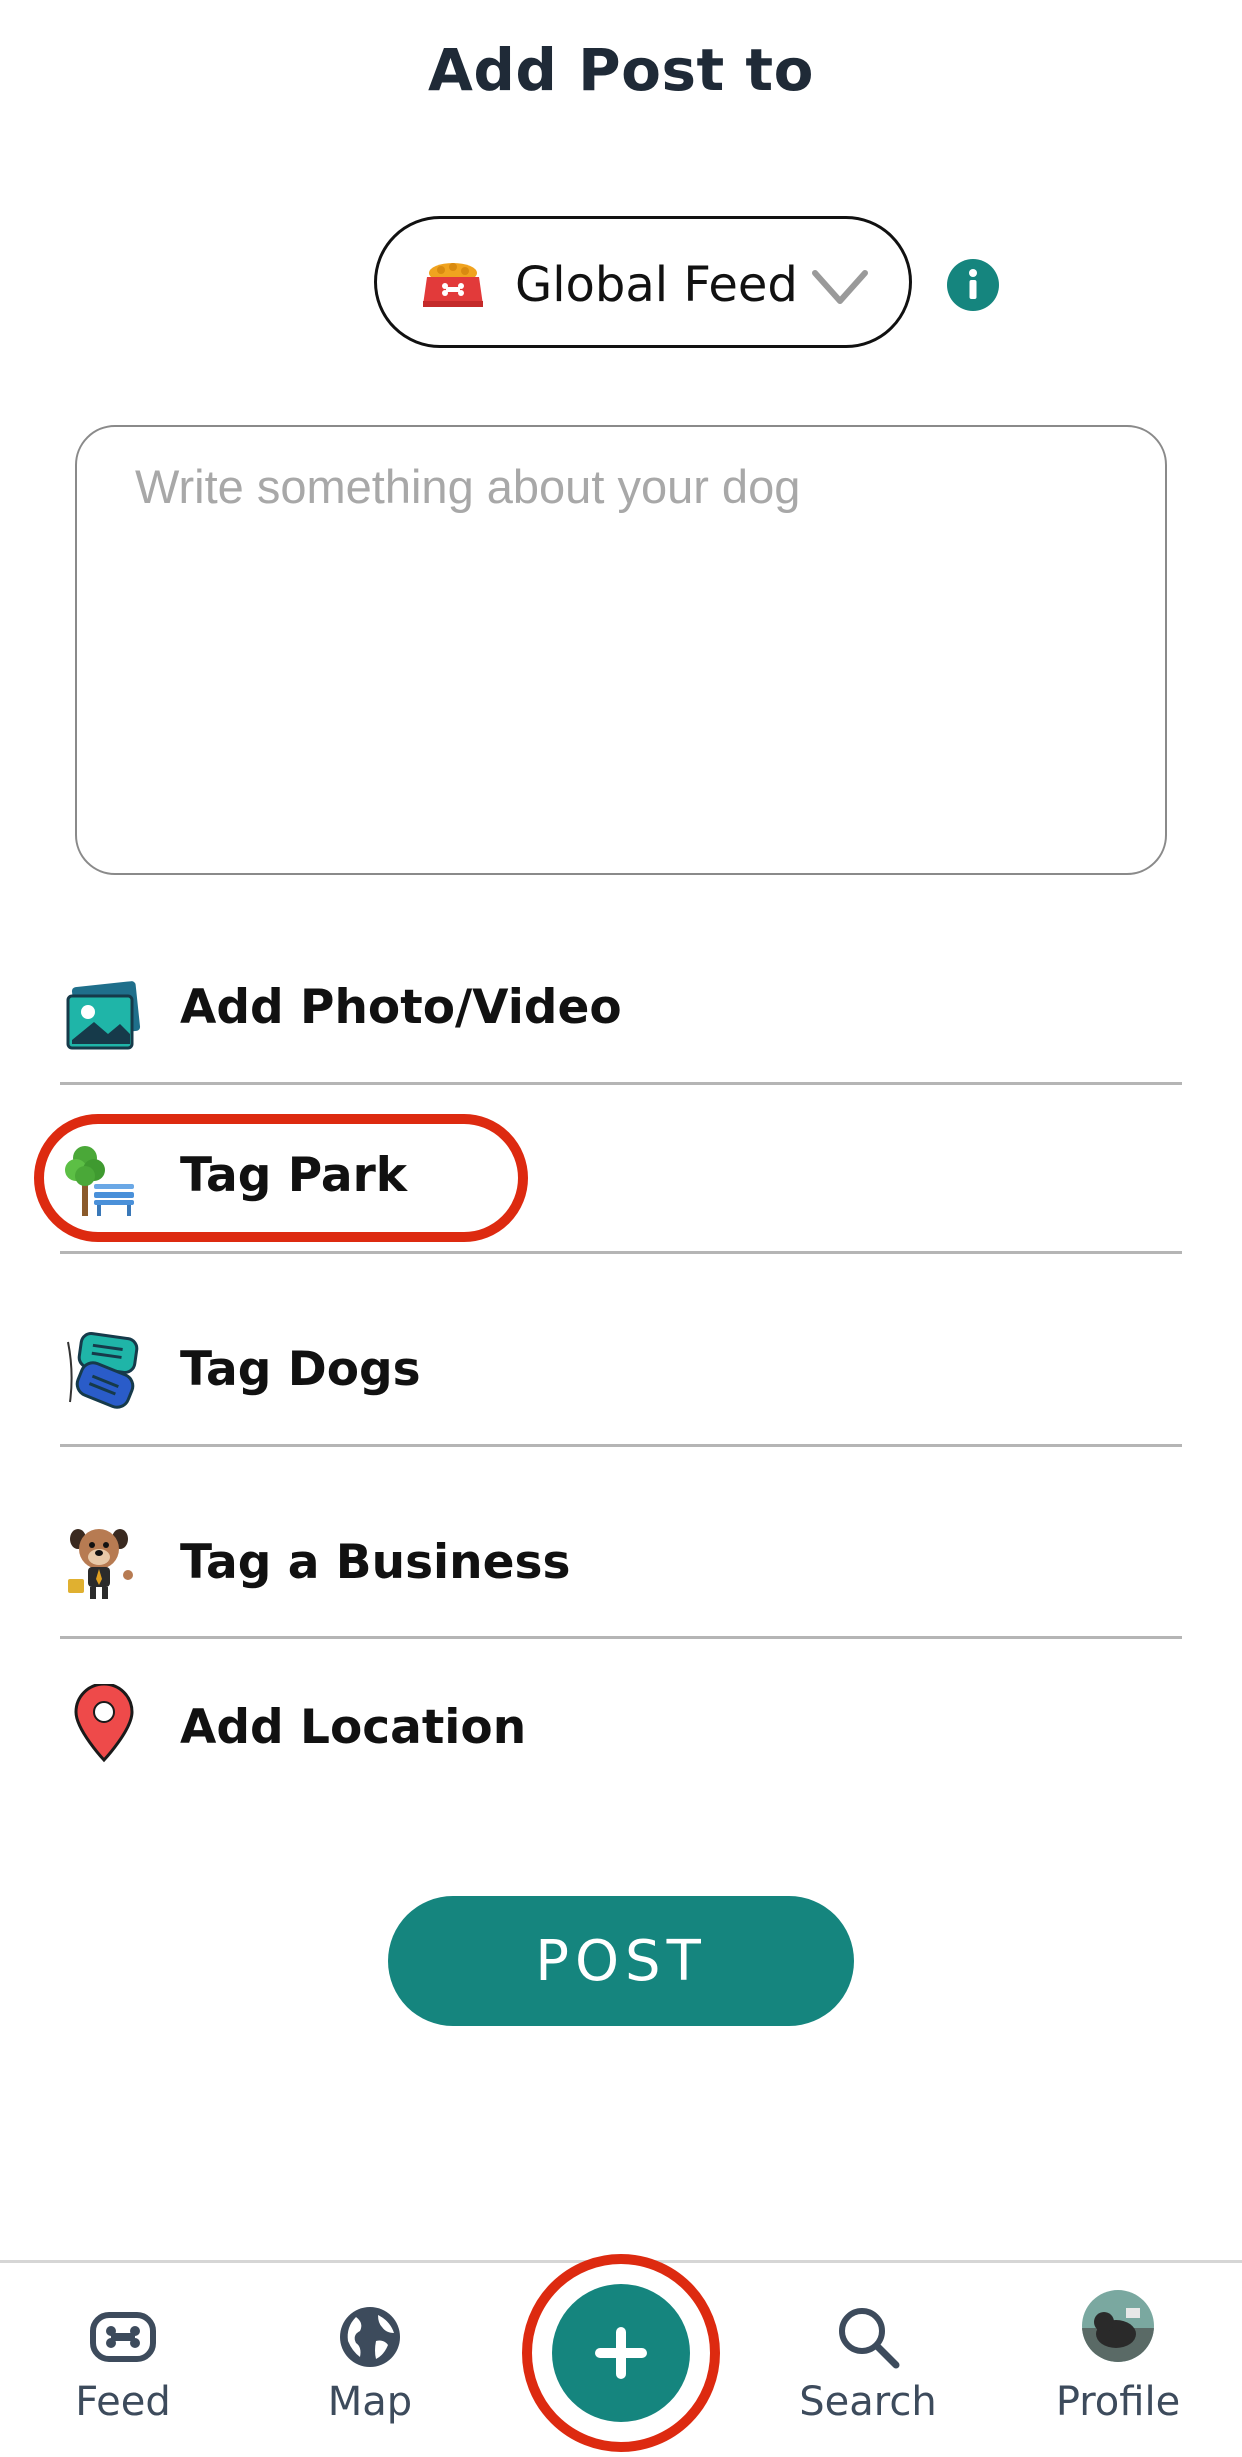 This screenshot has height=2457, width=1242. I want to click on option-label: Add Photo/Video, so click(401, 1007).